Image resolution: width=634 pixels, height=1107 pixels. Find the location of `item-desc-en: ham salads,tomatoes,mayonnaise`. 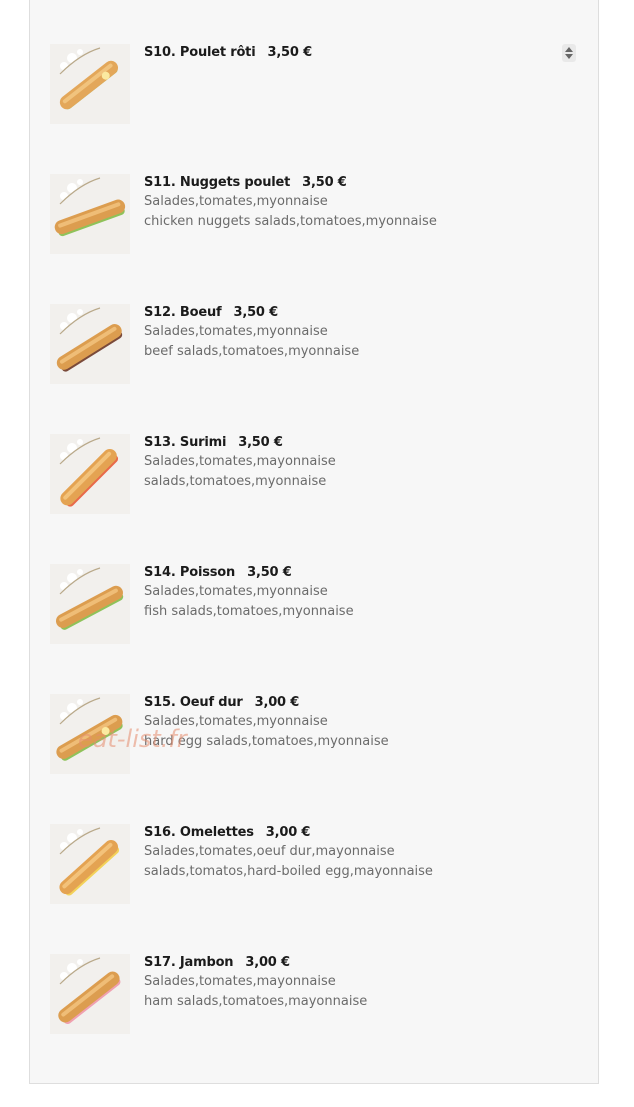

item-desc-en: ham salads,tomatoes,mayonnaise is located at coordinates (256, 1001).